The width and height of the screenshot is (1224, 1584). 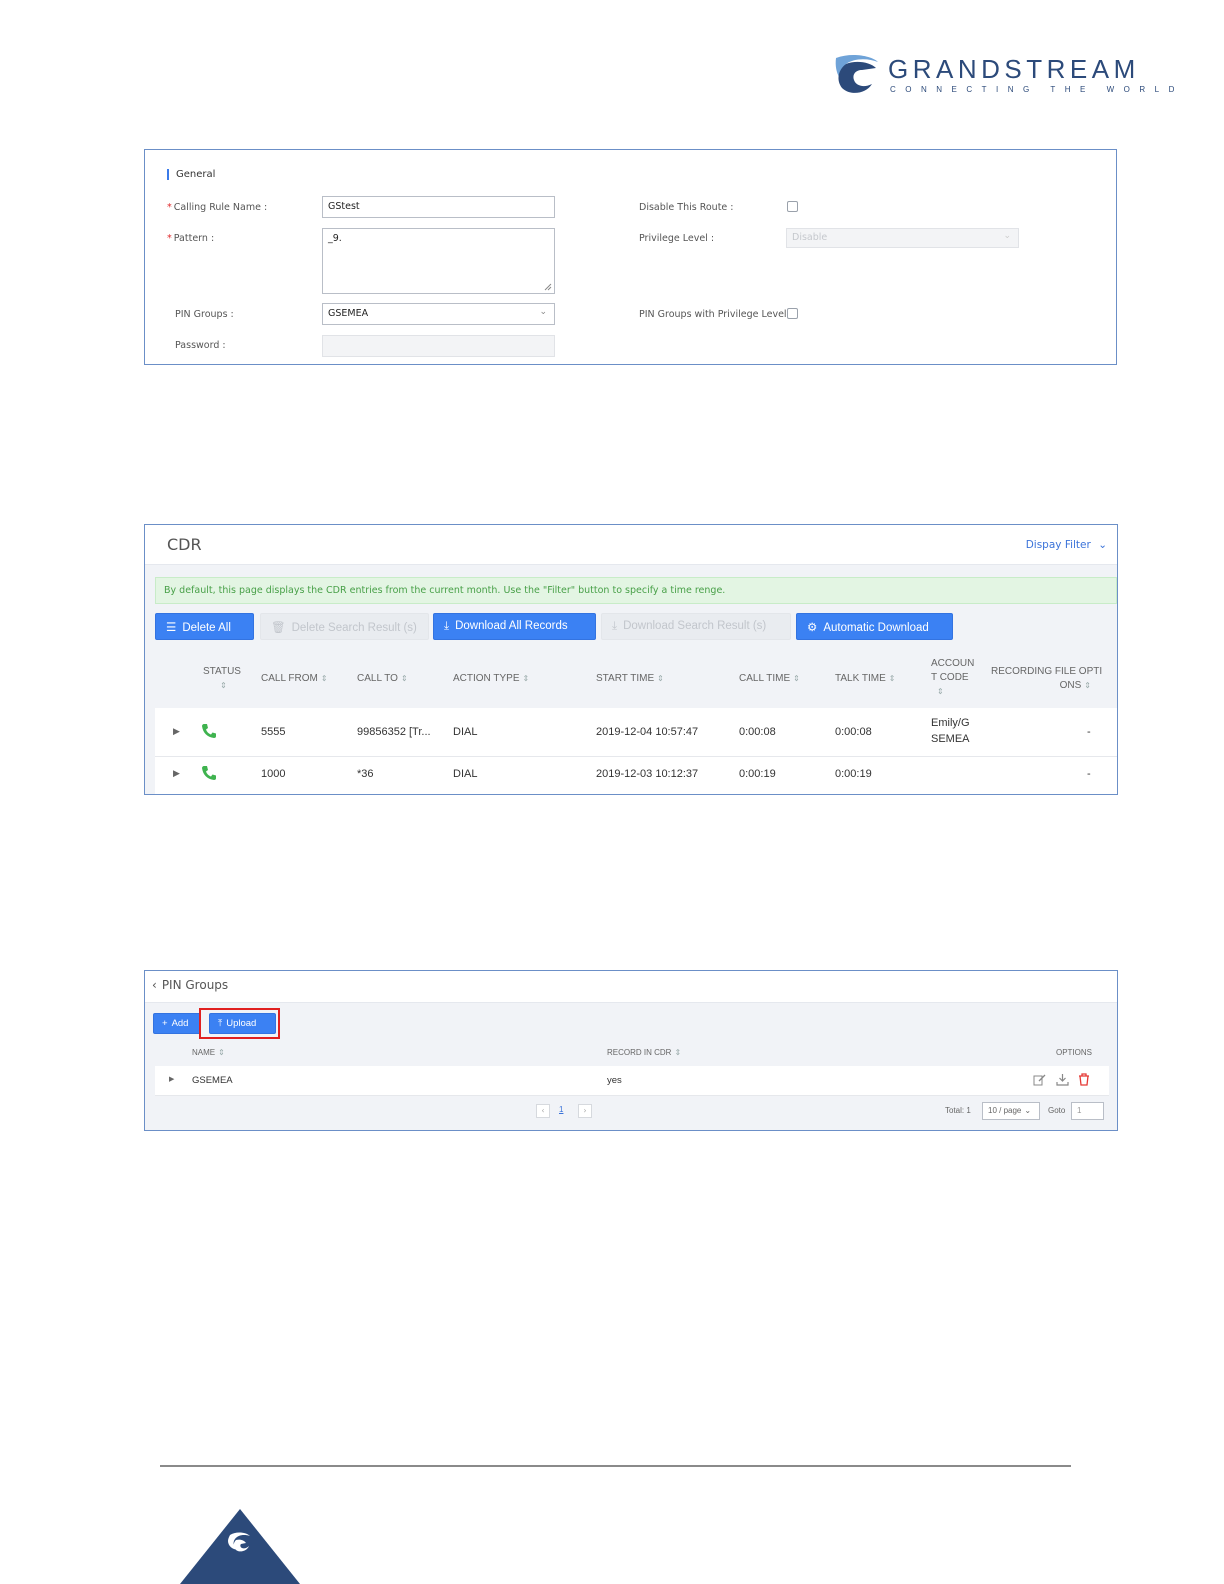 I want to click on column-header-call-to: CALL TO ⇕, so click(x=382, y=679).